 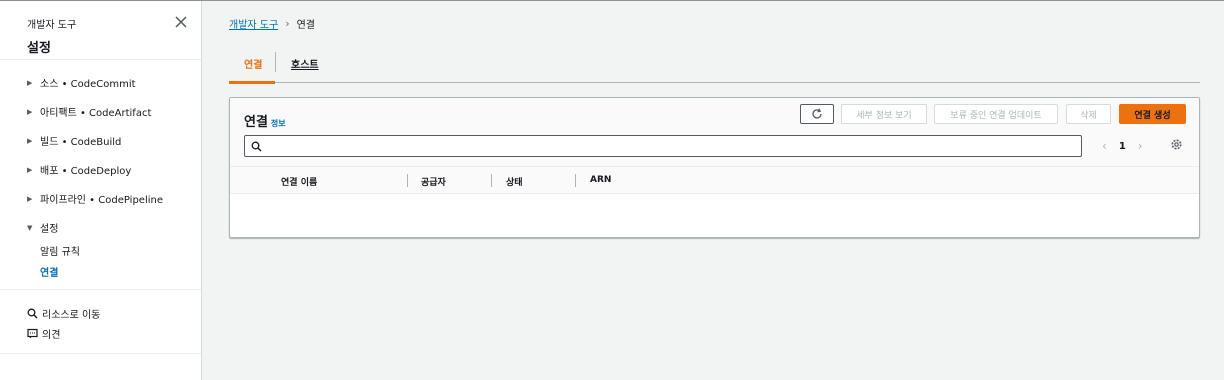 What do you see at coordinates (60, 250) in the screenshot?
I see `sidebar-item-notification-rules: 알림 규칙` at bounding box center [60, 250].